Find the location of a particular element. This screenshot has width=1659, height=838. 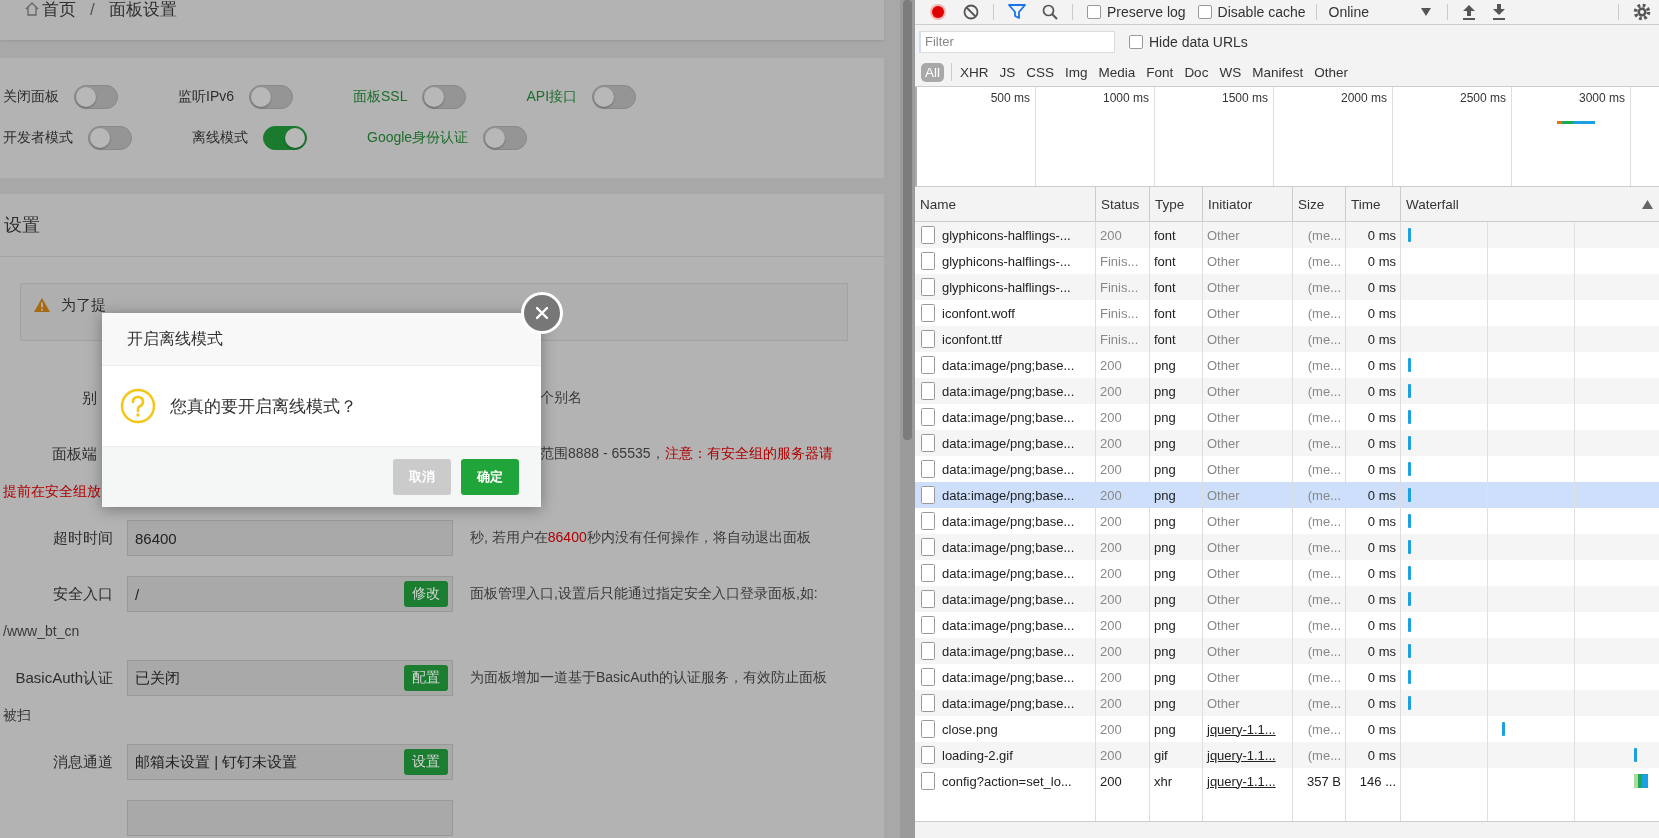

breadcrumb-link: 首页 is located at coordinates (59, 10).